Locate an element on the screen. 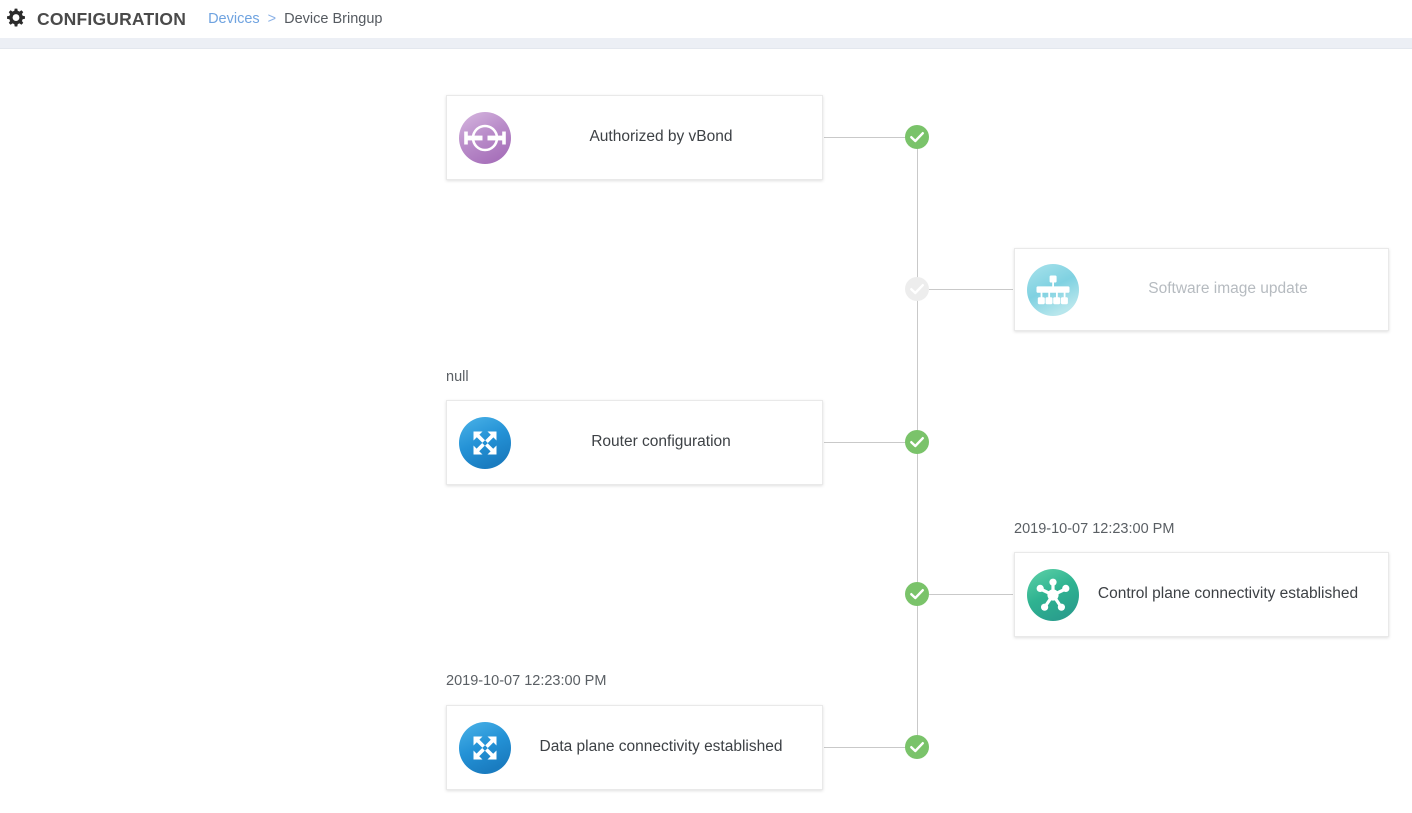  bringup-card-router-configuration: Router configuration is located at coordinates (634, 442).